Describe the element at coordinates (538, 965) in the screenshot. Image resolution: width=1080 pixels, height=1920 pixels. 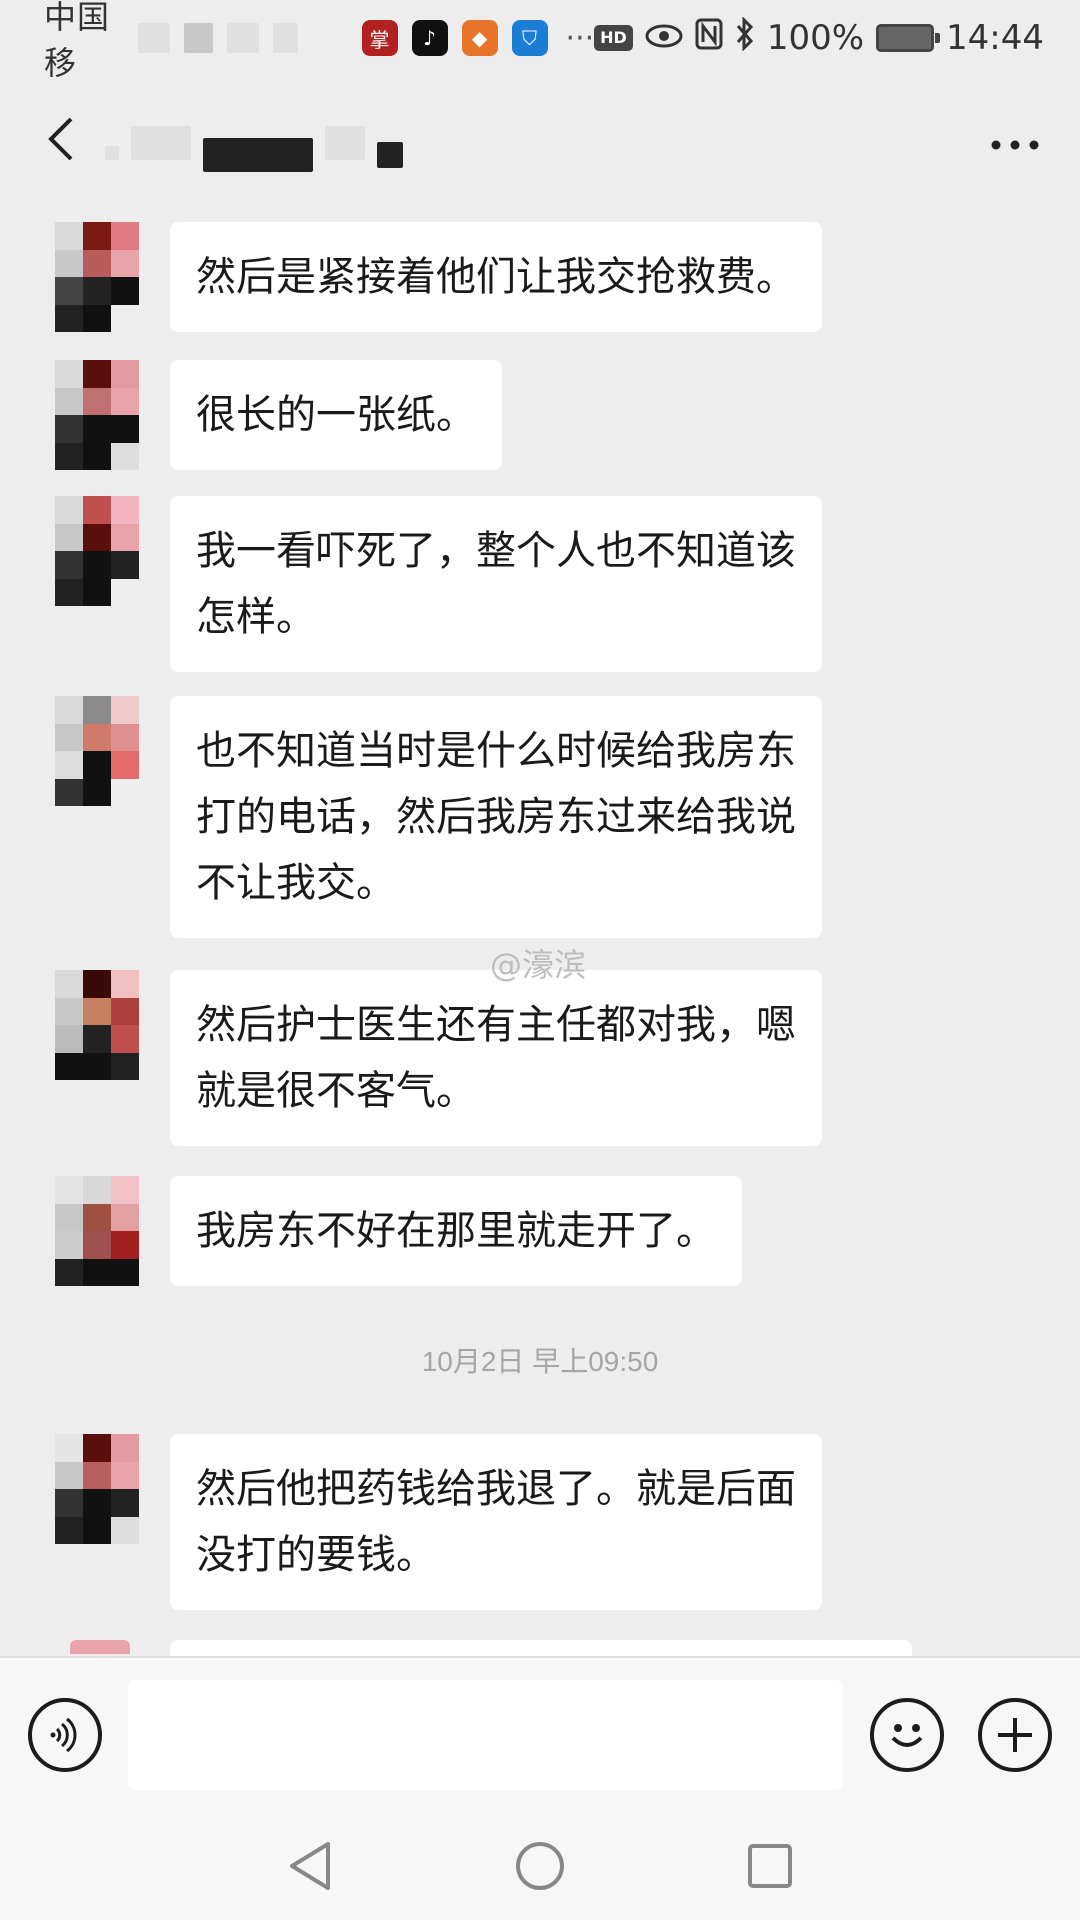
I see `watermark: @濠滨` at that location.